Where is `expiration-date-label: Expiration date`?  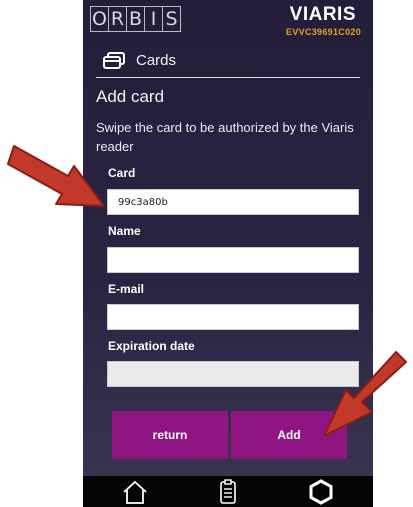 expiration-date-label: Expiration date is located at coordinates (151, 346).